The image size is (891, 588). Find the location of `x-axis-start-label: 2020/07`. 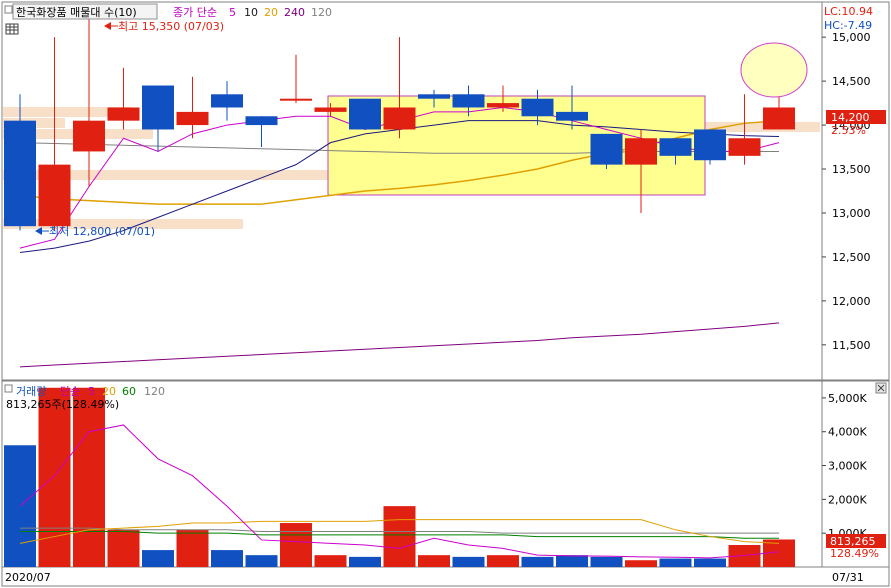

x-axis-start-label: 2020/07 is located at coordinates (28, 577).